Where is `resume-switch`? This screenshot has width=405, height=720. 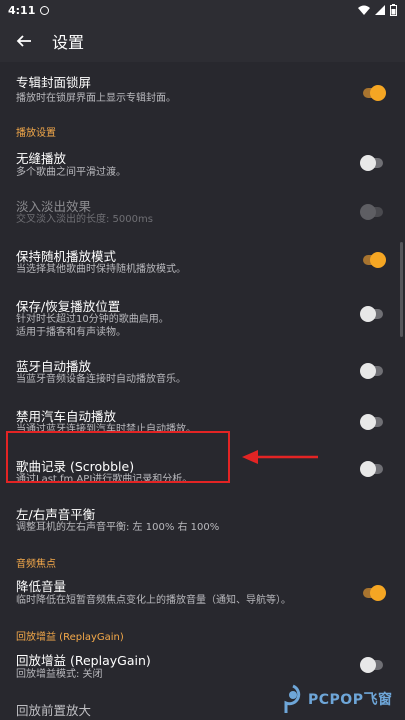 resume-switch is located at coordinates (371, 314).